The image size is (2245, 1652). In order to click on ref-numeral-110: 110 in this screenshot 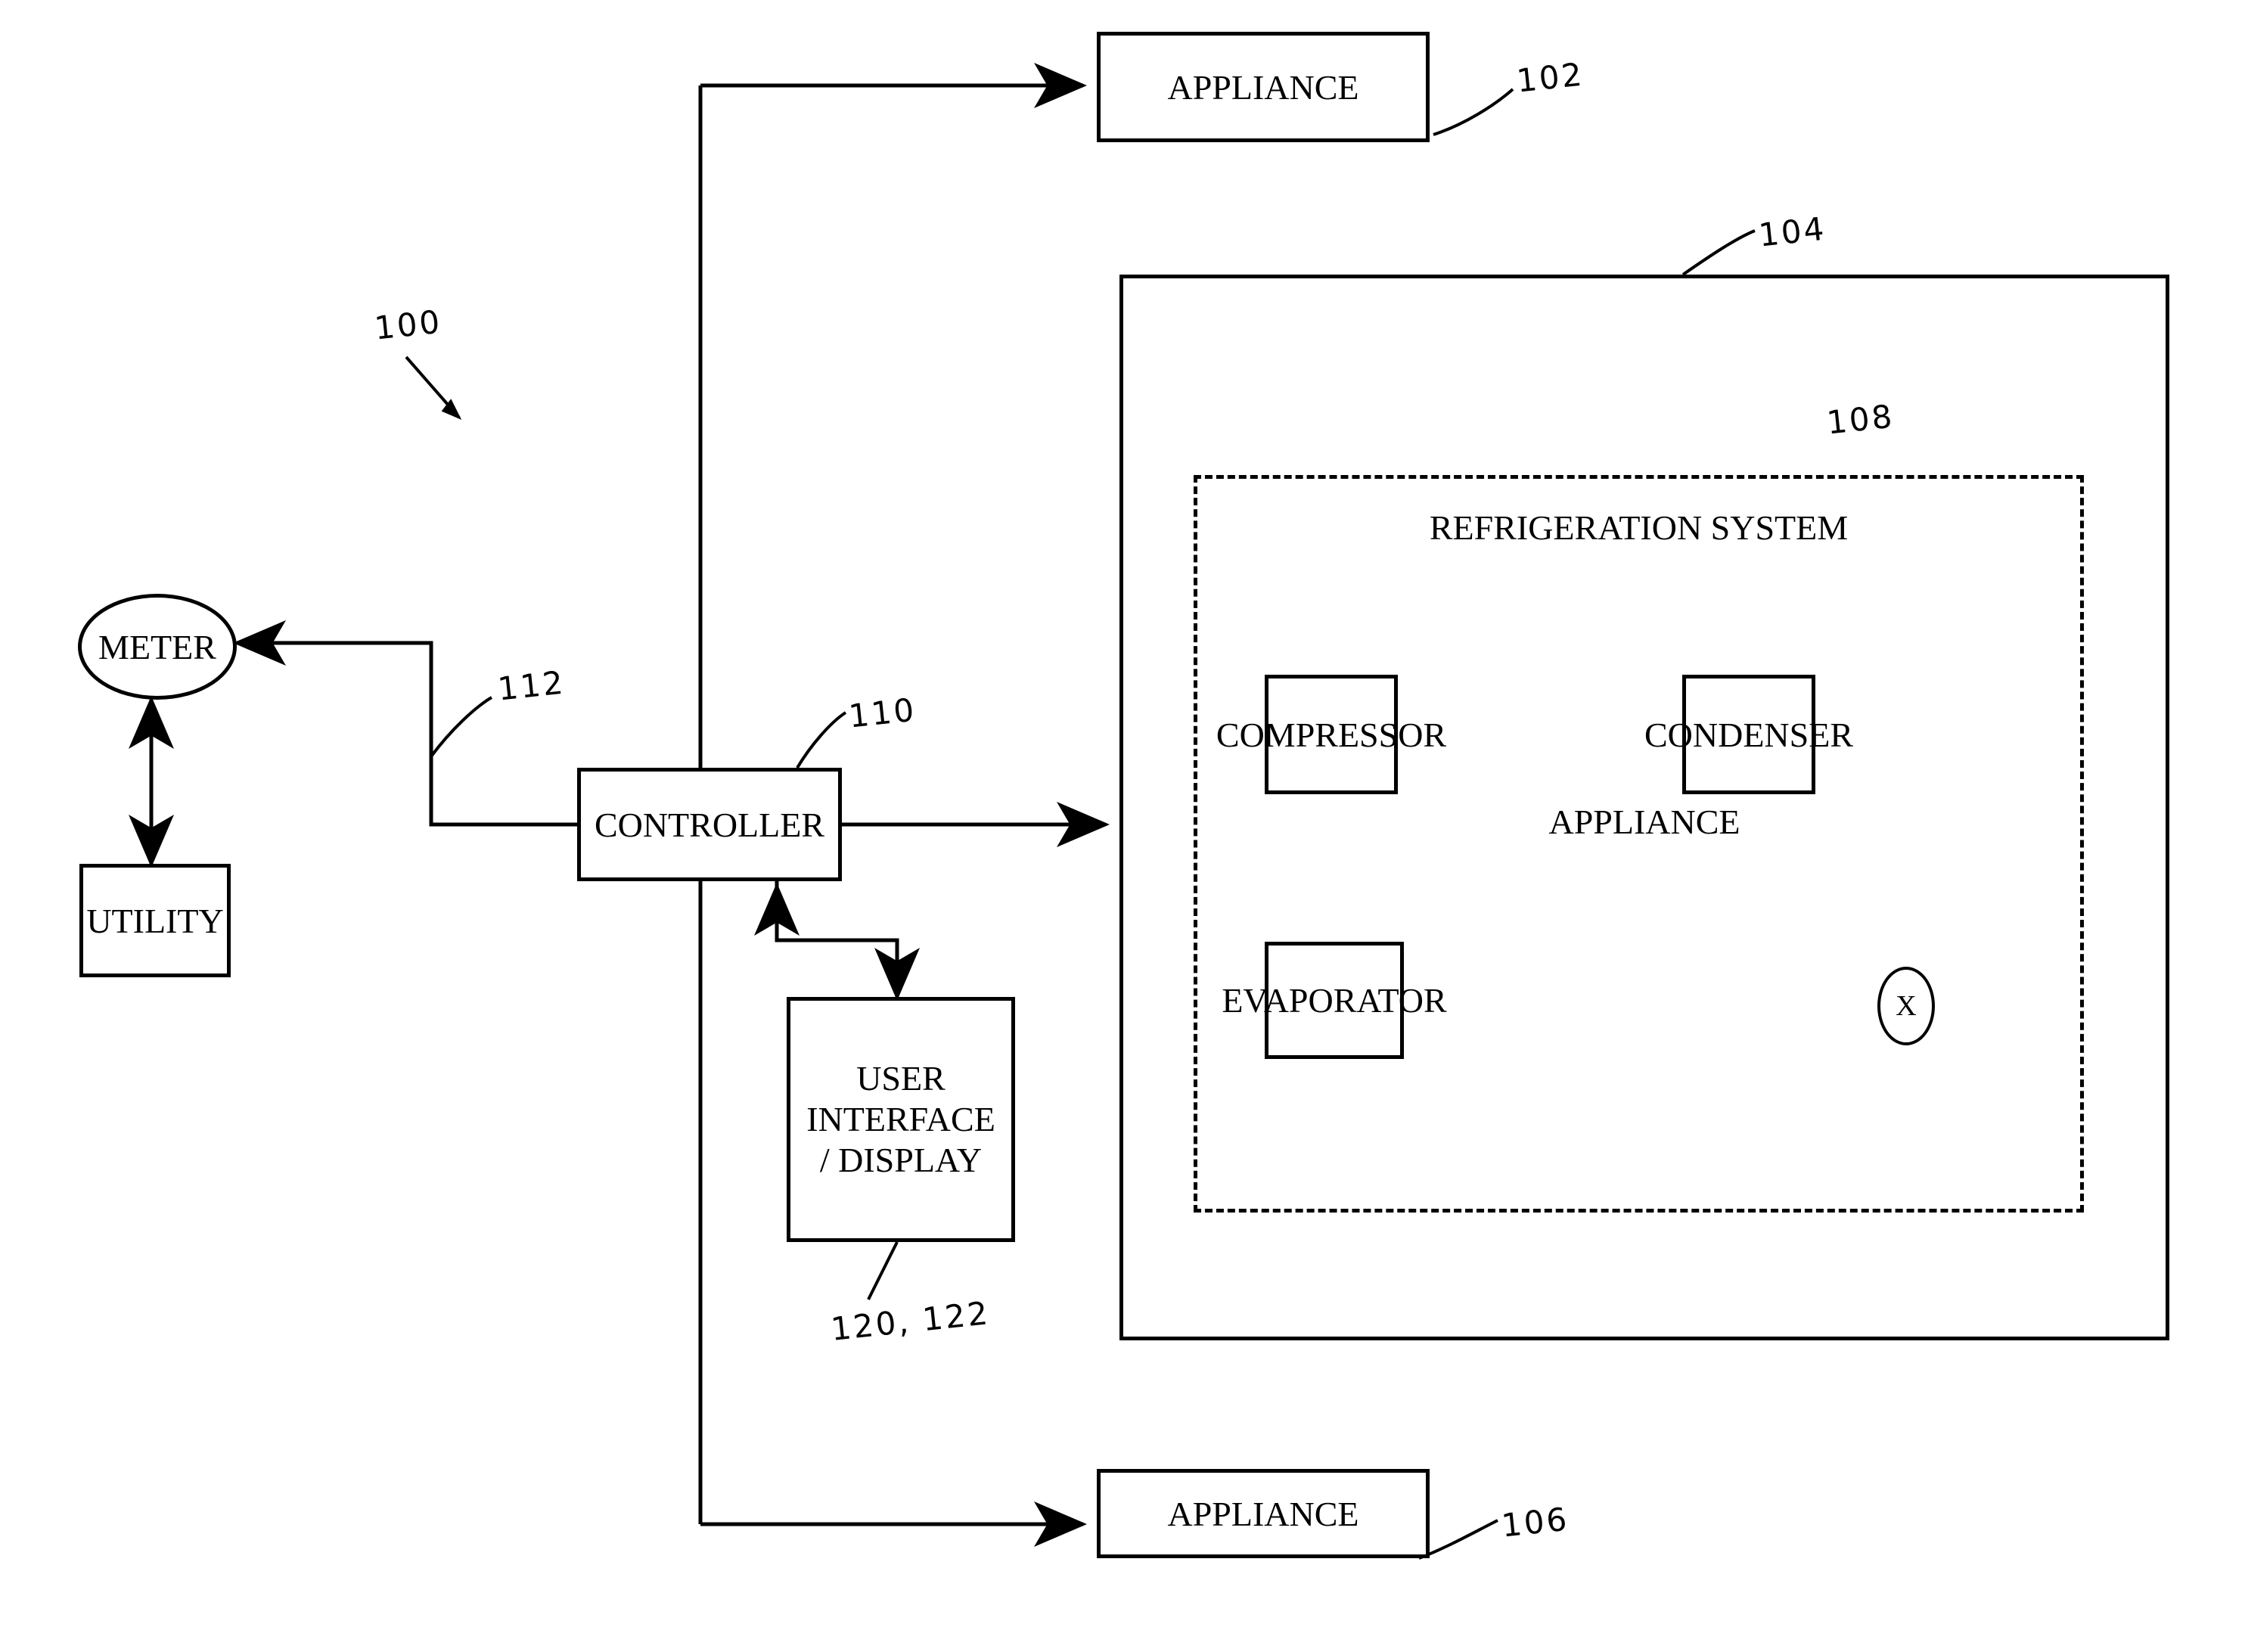, I will do `click(882, 713)`.